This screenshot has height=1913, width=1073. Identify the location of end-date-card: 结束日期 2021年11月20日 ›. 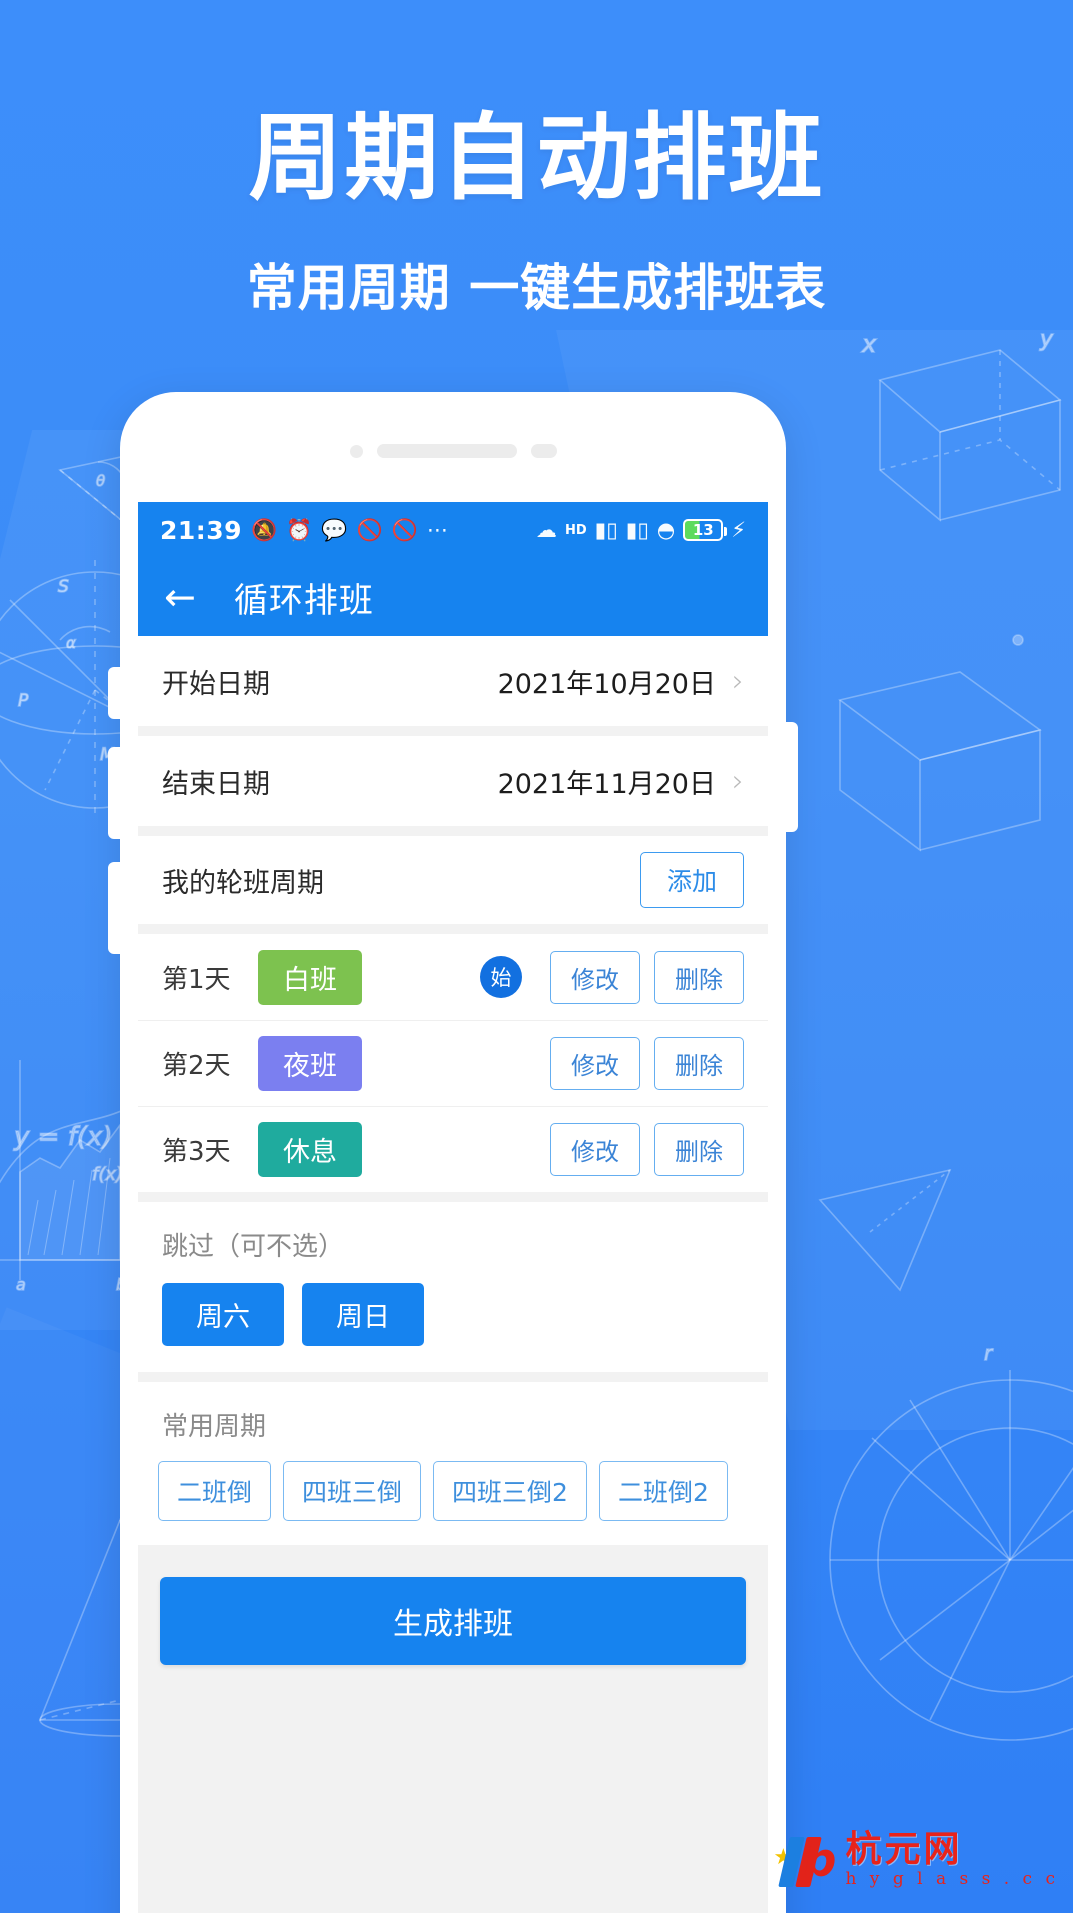
(453, 781).